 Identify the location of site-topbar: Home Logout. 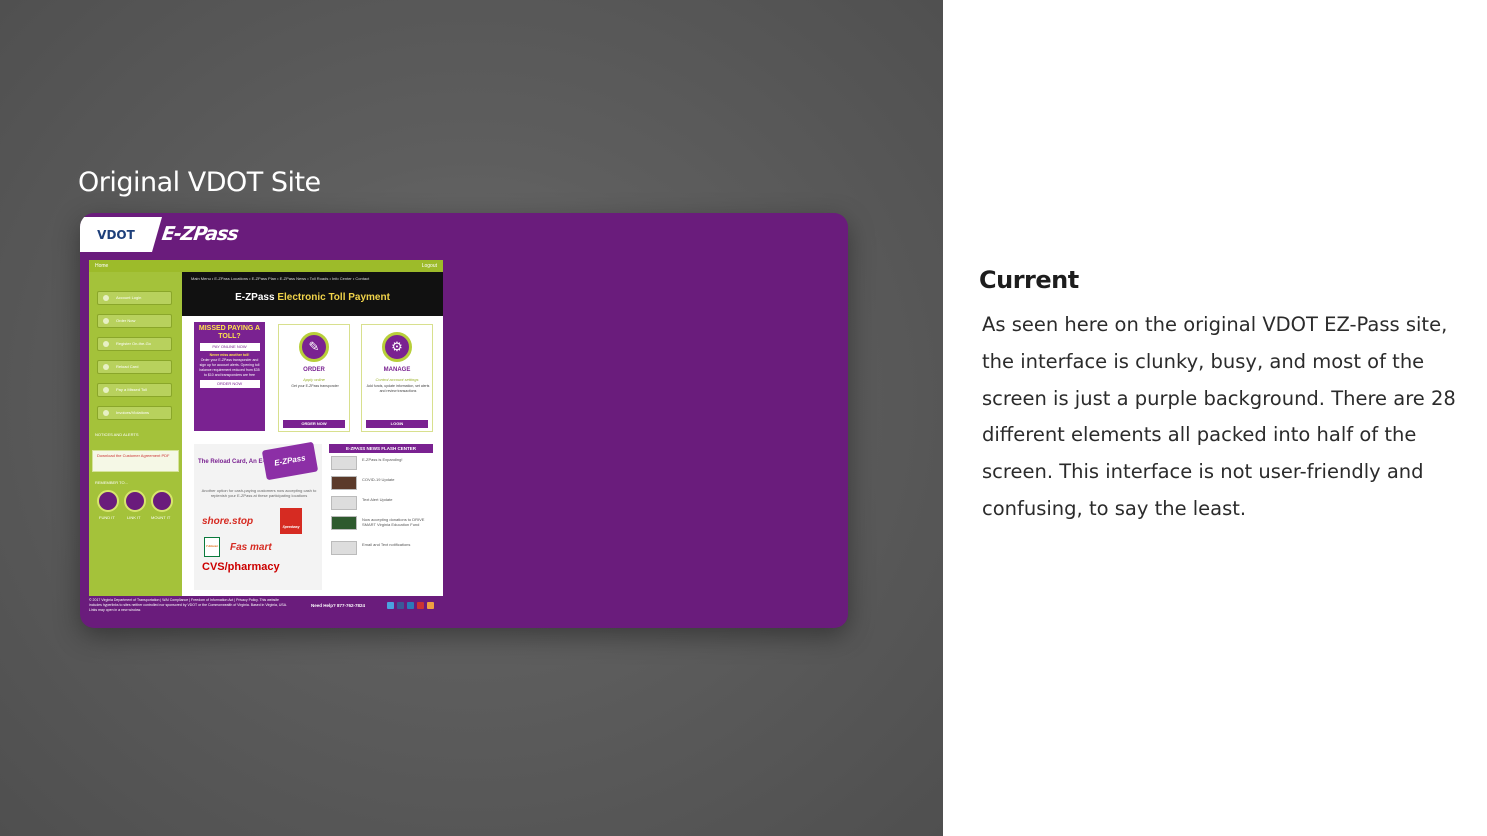
(266, 266).